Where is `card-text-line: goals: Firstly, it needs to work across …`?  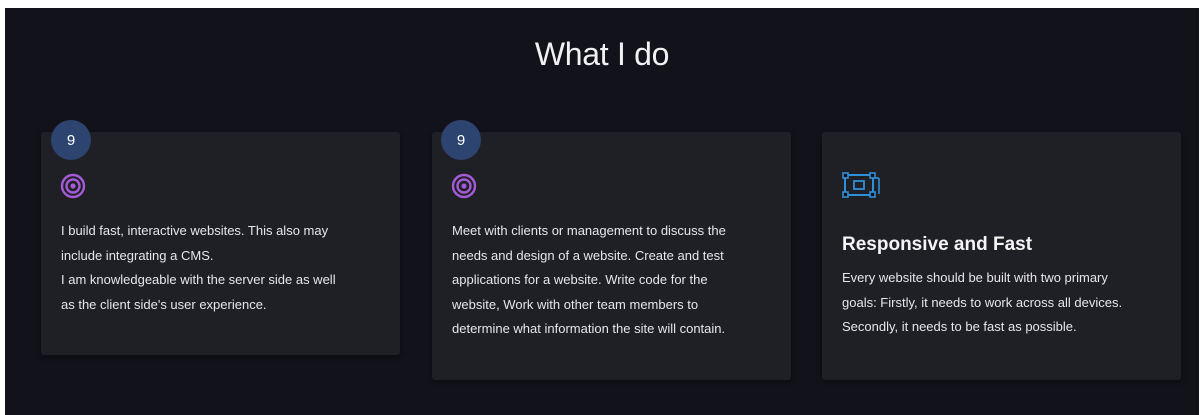 card-text-line: goals: Firstly, it needs to work across … is located at coordinates (982, 302).